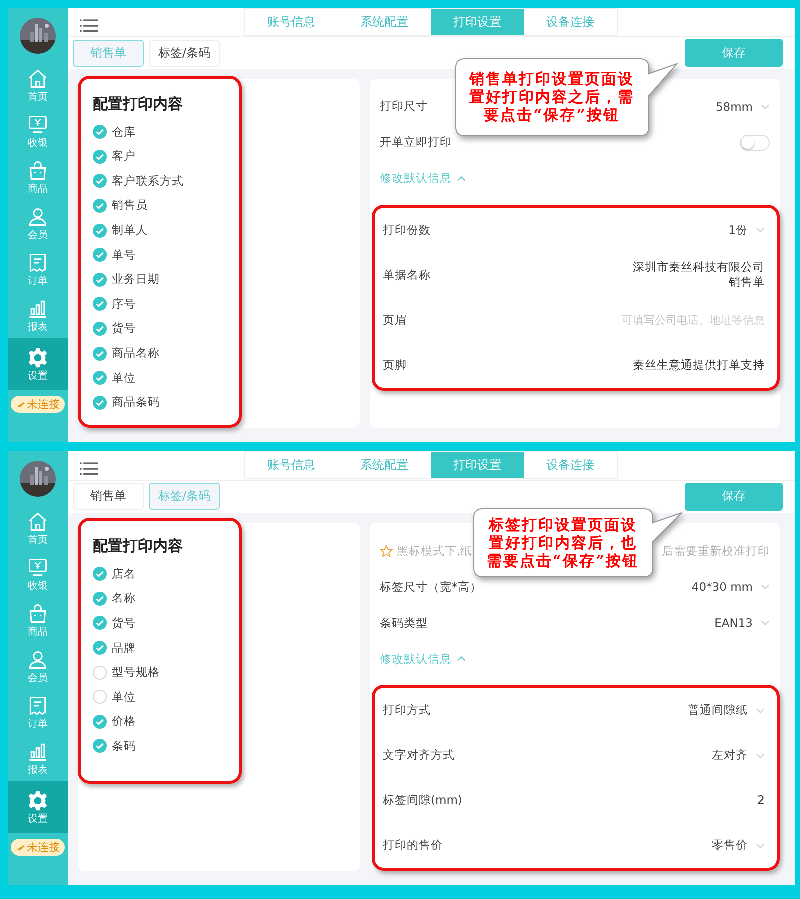  What do you see at coordinates (761, 800) in the screenshot?
I see `setting-value: 2` at bounding box center [761, 800].